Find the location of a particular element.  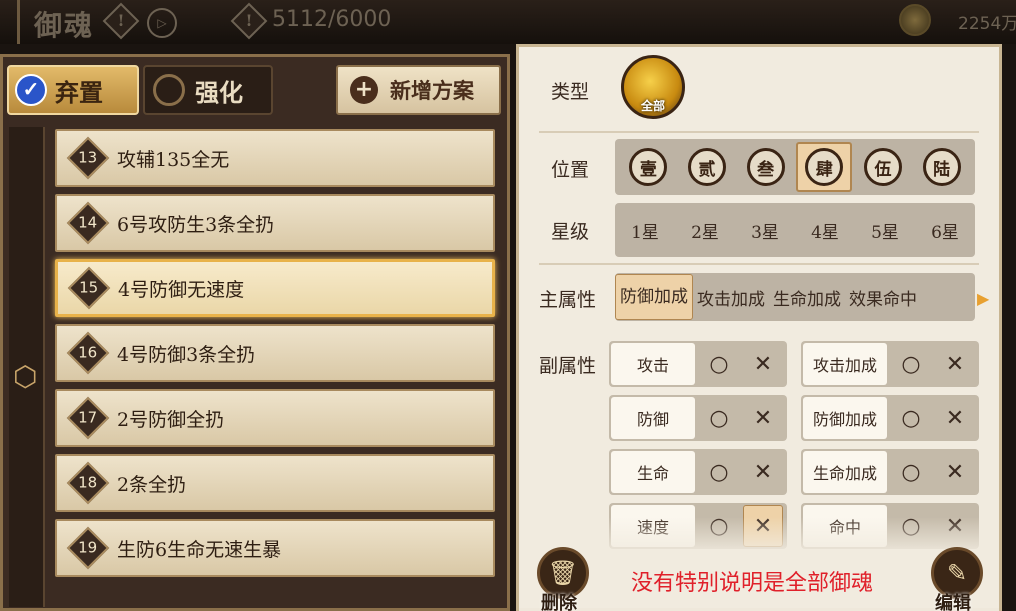

tab-enhance: 强化 is located at coordinates (208, 90).